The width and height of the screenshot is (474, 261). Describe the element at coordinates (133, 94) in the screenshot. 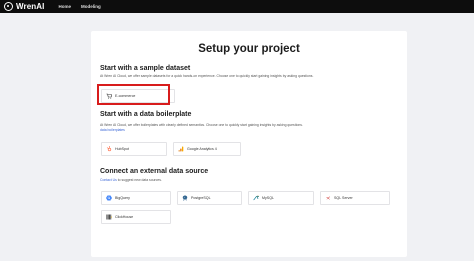

I see `highlight-box` at that location.